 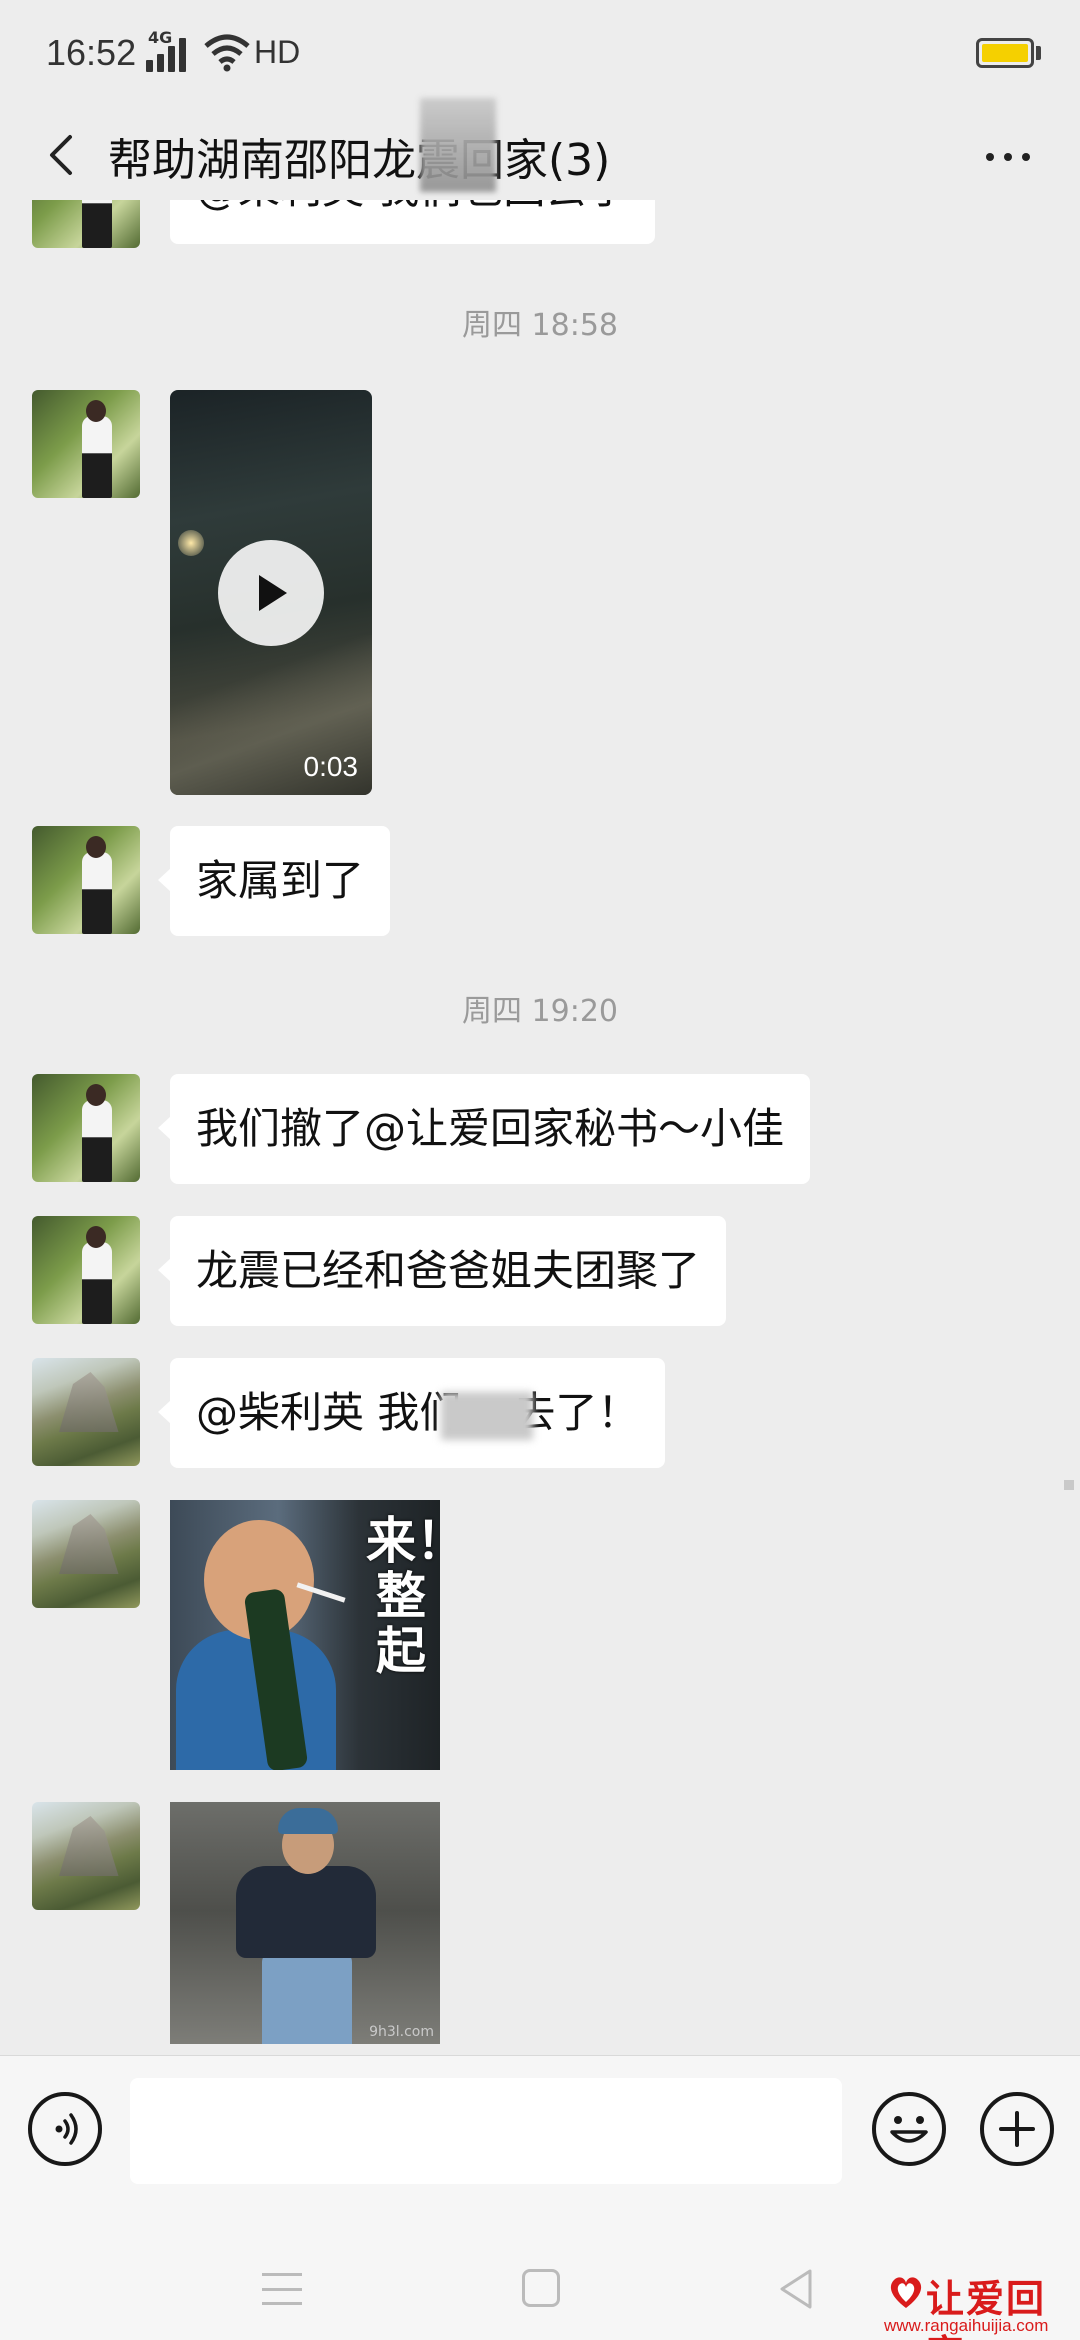 I want to click on message-text: 我们撤了@让爱回家秘书～小佳, so click(x=490, y=1128).